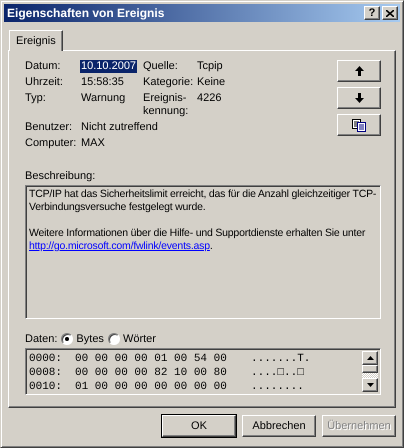  I want to click on down-arrow-icon, so click(359, 98).